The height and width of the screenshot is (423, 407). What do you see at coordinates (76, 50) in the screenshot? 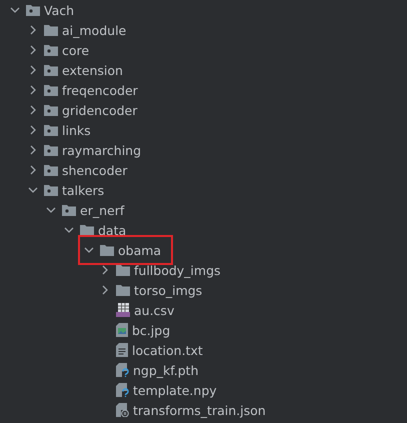
I see `tree-item-label: core` at bounding box center [76, 50].